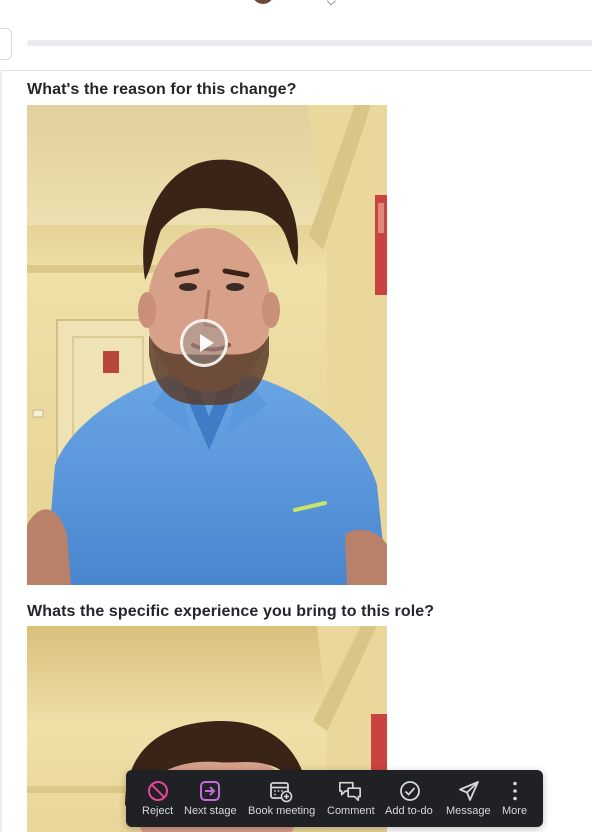 Image resolution: width=592 pixels, height=832 pixels. What do you see at coordinates (1, 451) in the screenshot?
I see `left-divider` at bounding box center [1, 451].